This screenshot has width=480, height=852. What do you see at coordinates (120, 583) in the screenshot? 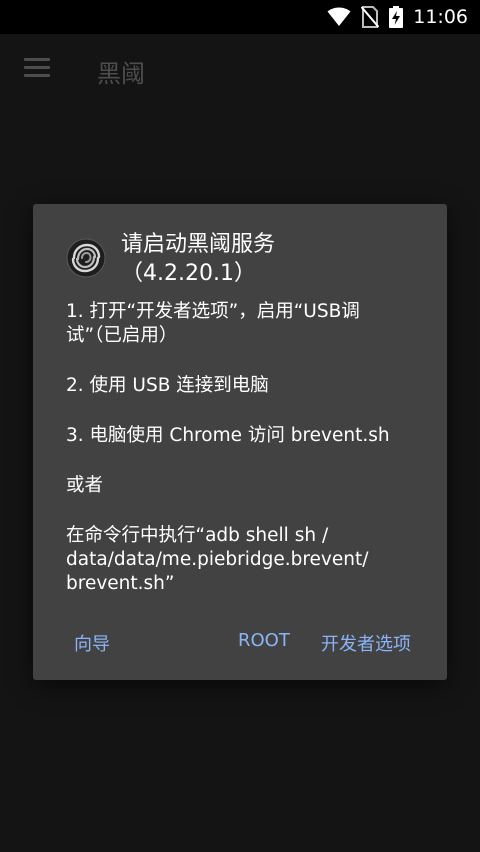
I see `command-line3: brevent.sh”` at bounding box center [120, 583].